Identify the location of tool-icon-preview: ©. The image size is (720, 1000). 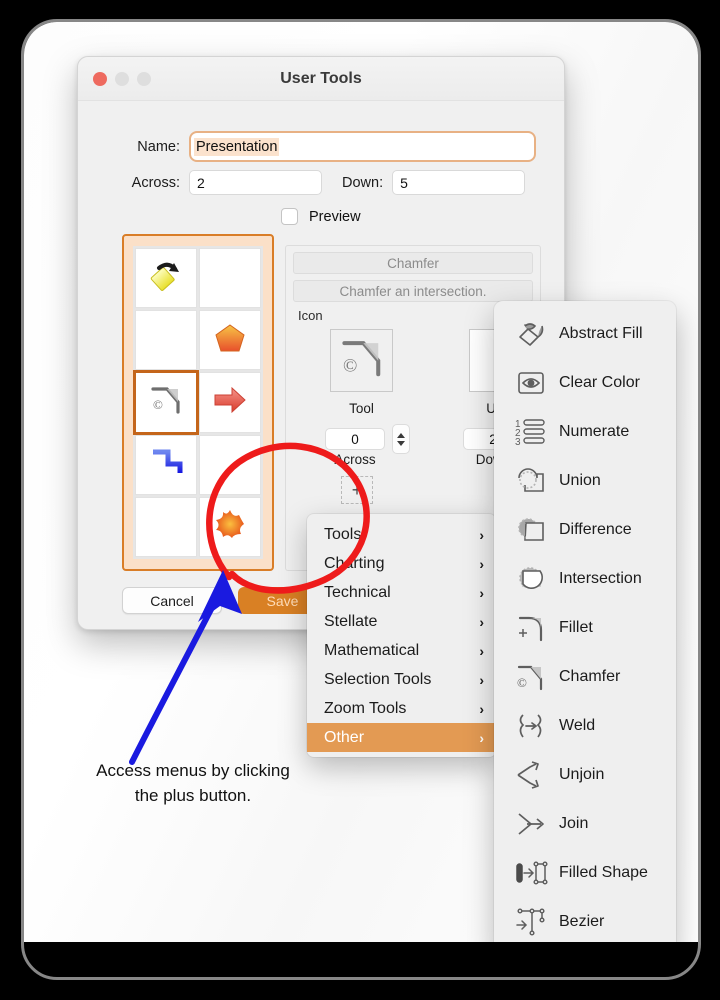
(361, 360).